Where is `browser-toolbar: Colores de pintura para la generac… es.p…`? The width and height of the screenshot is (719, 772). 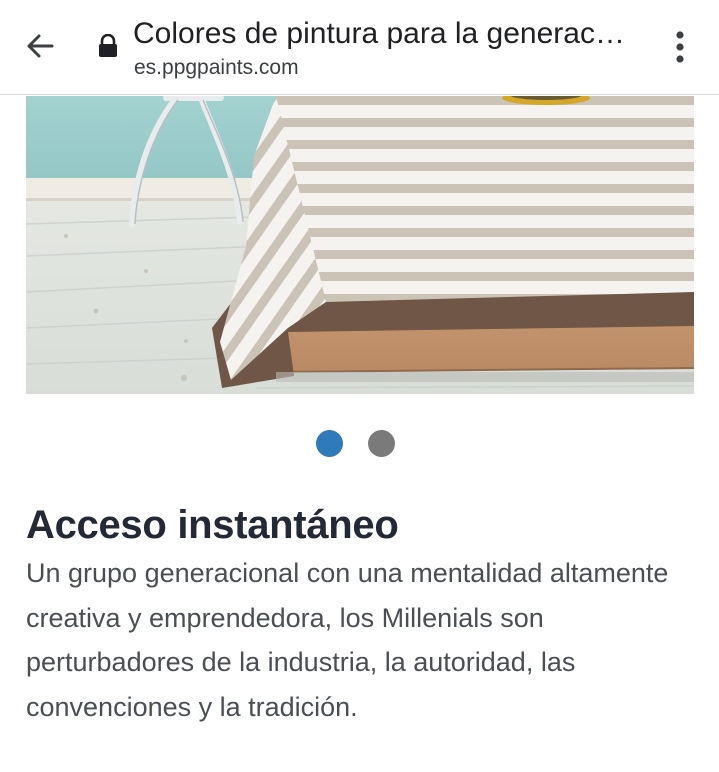
browser-toolbar: Colores de pintura para la generac… es.p… is located at coordinates (359, 47).